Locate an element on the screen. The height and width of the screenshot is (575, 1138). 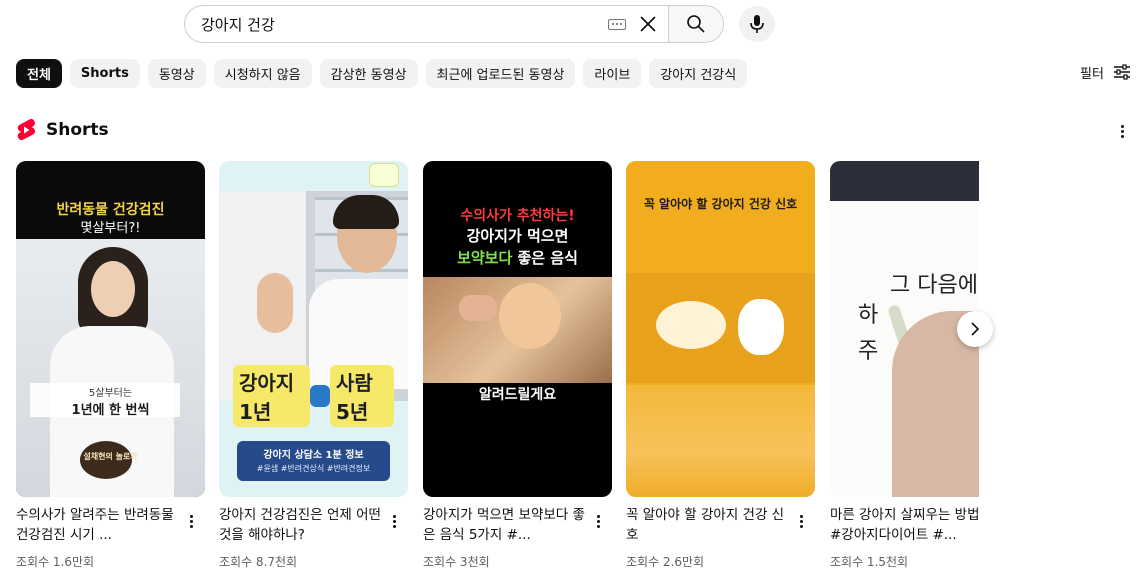
filter-icon is located at coordinates (1121, 72).